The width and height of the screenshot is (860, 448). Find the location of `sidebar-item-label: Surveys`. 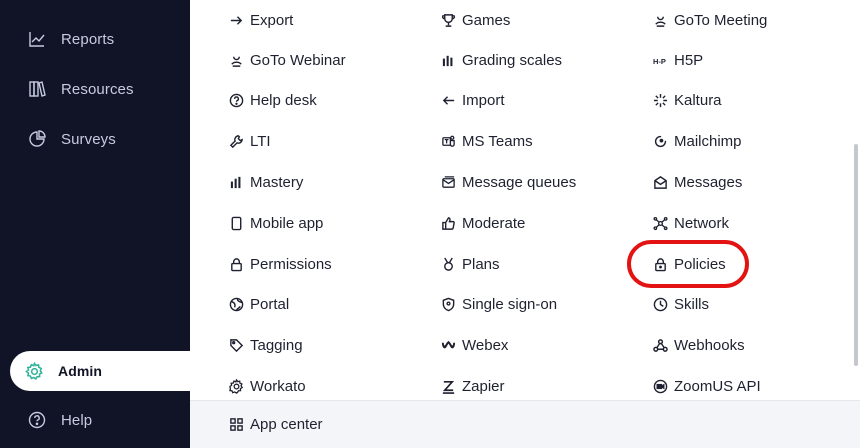

sidebar-item-label: Surveys is located at coordinates (88, 139).